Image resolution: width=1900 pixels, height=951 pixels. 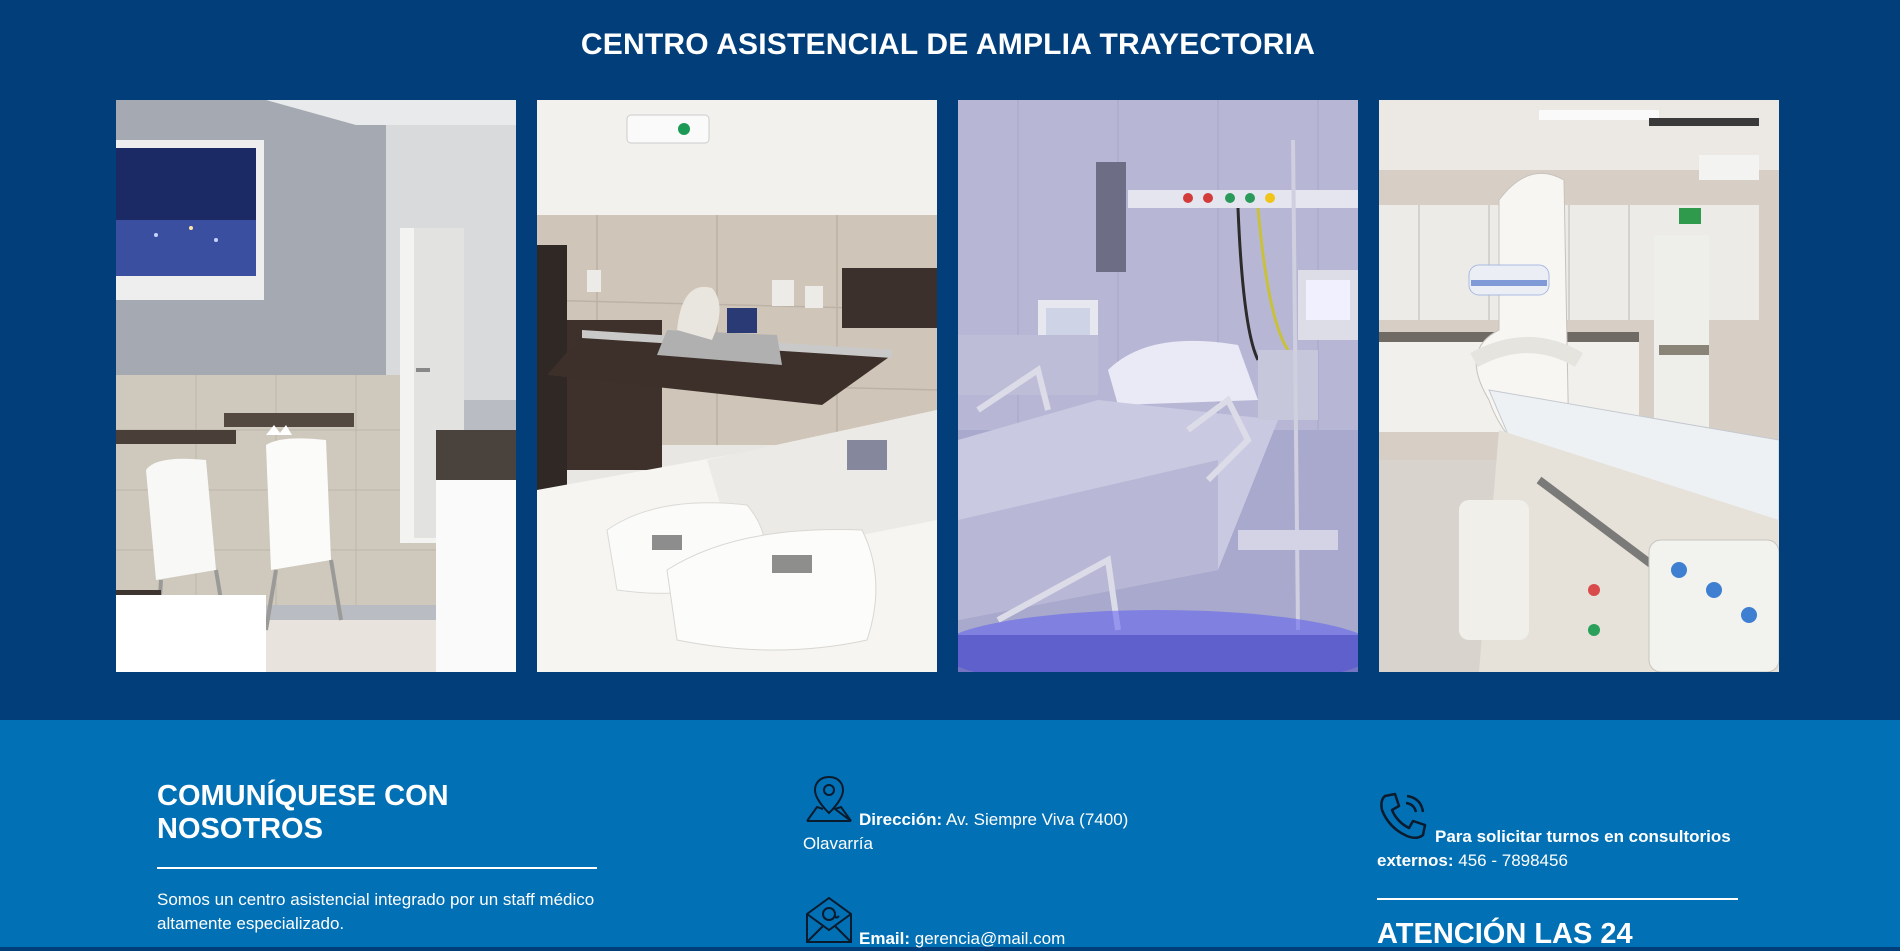 What do you see at coordinates (737, 386) in the screenshot?
I see `bed-towels-photo` at bounding box center [737, 386].